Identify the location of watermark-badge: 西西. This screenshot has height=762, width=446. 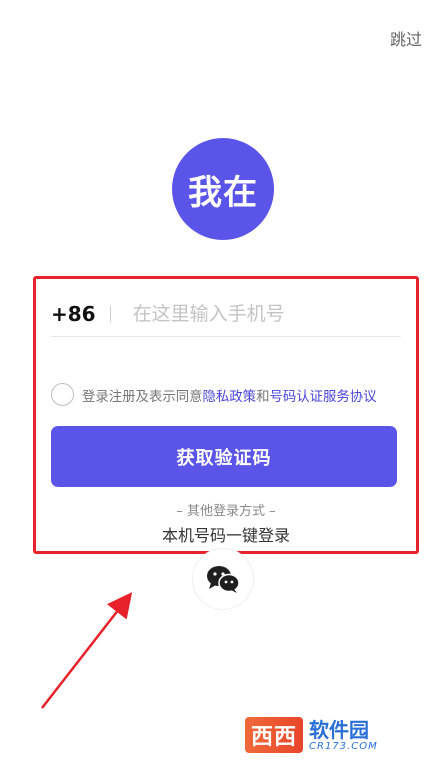
(274, 735).